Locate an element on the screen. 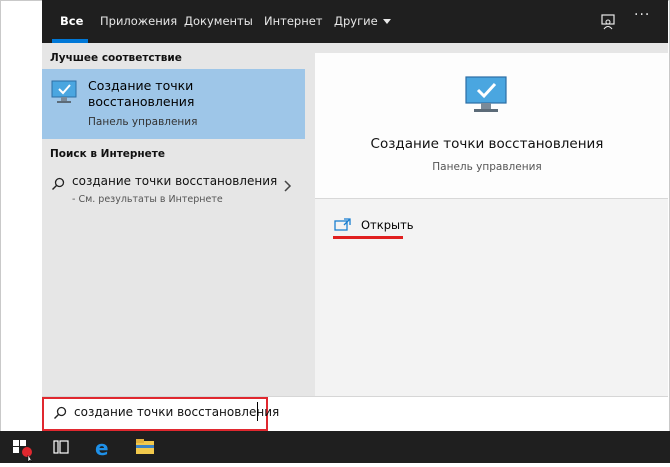 The image size is (670, 467). details-title: Создание точки восстановления is located at coordinates (487, 144).